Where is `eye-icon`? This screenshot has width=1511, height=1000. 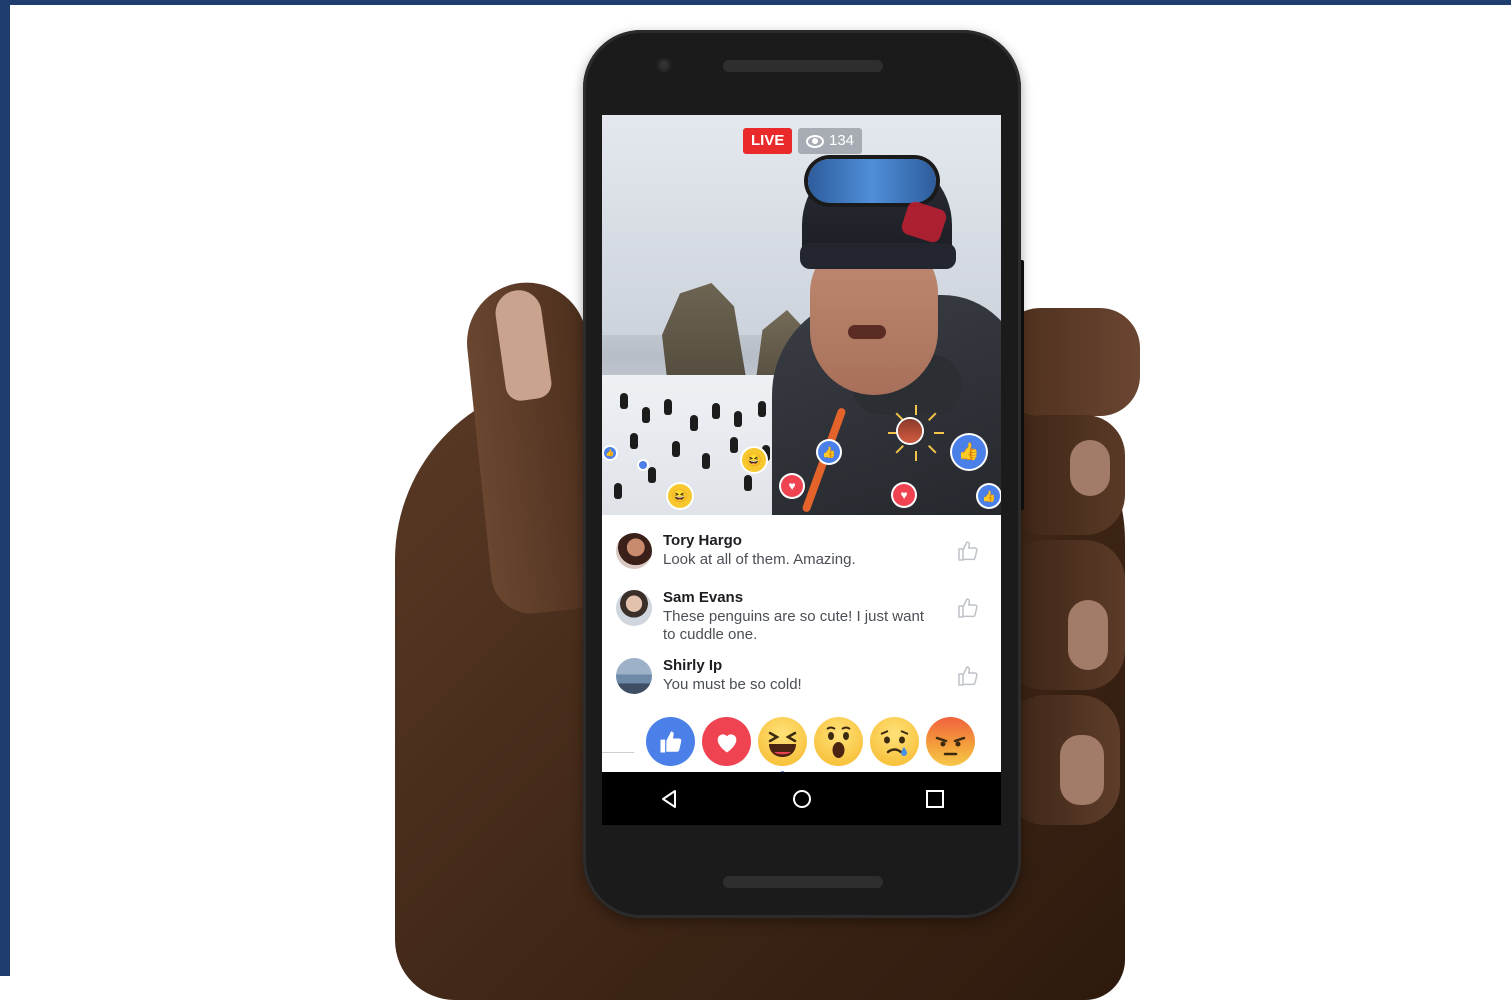 eye-icon is located at coordinates (815, 141).